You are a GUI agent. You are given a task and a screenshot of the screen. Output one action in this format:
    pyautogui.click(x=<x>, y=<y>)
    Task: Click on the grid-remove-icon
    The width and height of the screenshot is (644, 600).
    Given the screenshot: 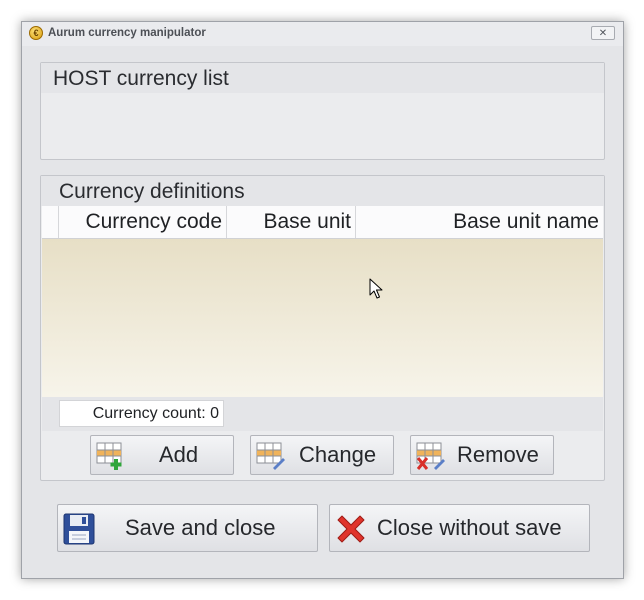 What is the action you would take?
    pyautogui.click(x=430, y=456)
    